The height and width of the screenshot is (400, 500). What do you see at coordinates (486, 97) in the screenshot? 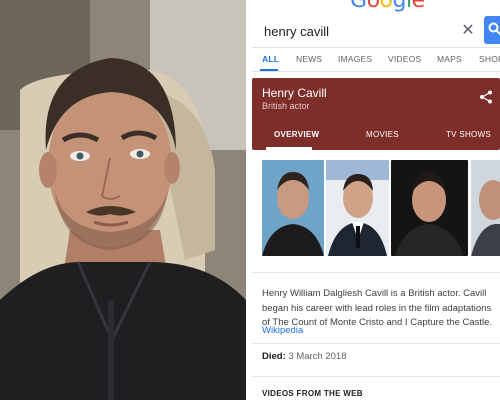
I see `share-icon` at bounding box center [486, 97].